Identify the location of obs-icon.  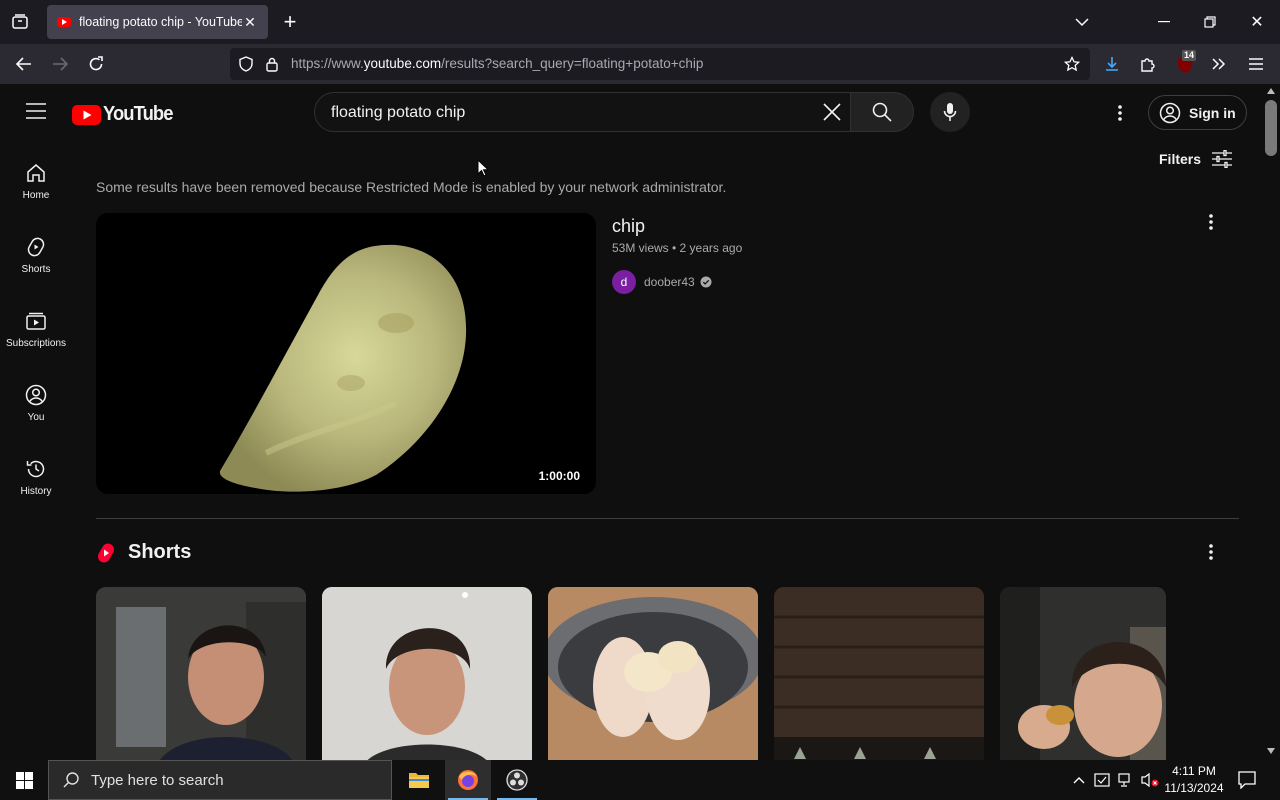
(517, 780).